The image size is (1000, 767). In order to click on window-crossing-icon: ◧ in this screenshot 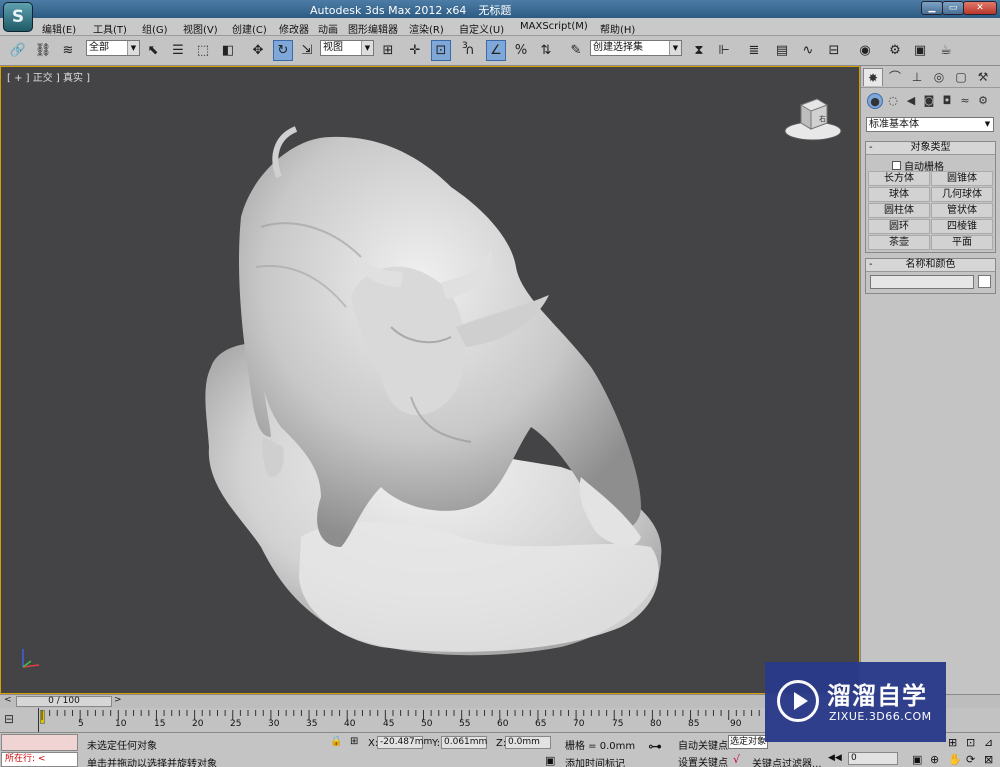, I will do `click(228, 50)`.